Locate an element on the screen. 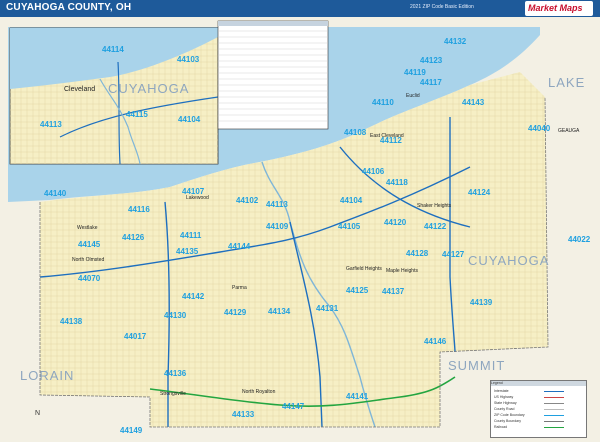 This screenshot has height=442, width=600. zip-label: 44143 is located at coordinates (473, 102).